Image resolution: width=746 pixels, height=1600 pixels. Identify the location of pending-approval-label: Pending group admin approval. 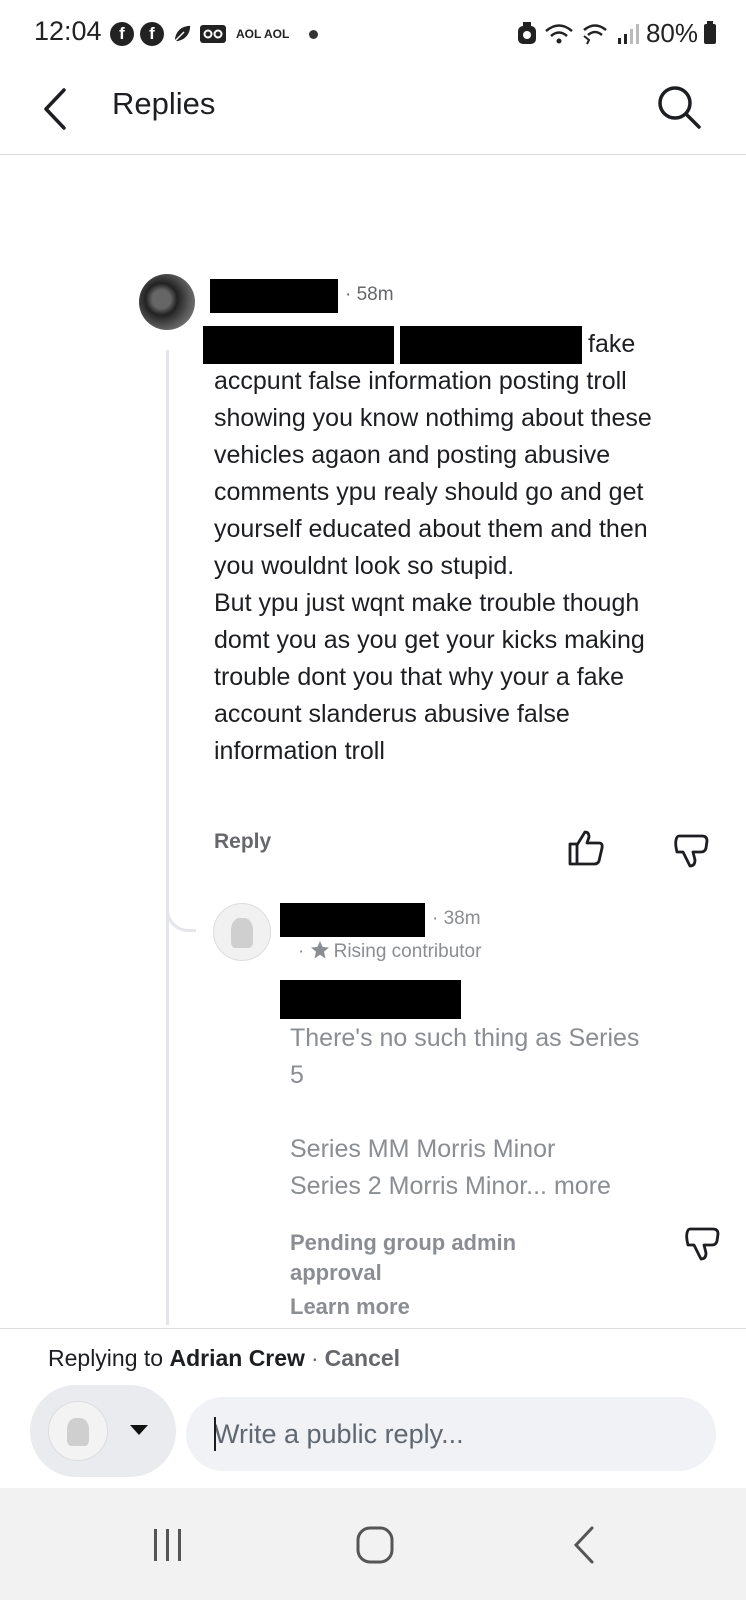
(403, 1257).